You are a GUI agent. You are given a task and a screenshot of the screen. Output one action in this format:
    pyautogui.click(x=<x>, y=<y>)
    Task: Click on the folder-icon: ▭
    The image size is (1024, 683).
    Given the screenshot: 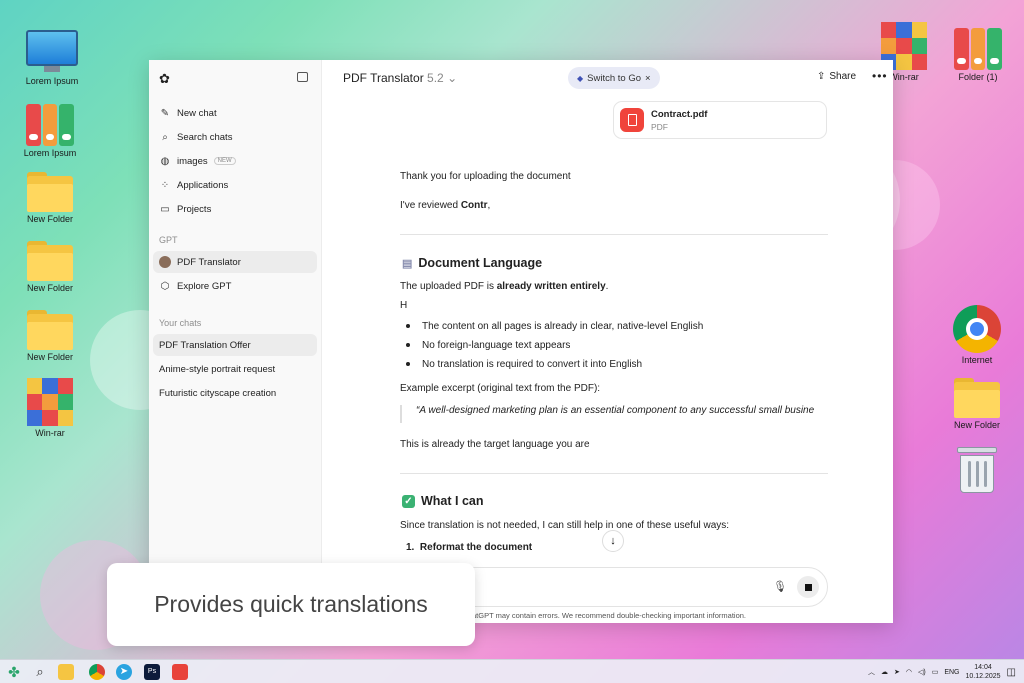 What is the action you would take?
    pyautogui.click(x=165, y=209)
    